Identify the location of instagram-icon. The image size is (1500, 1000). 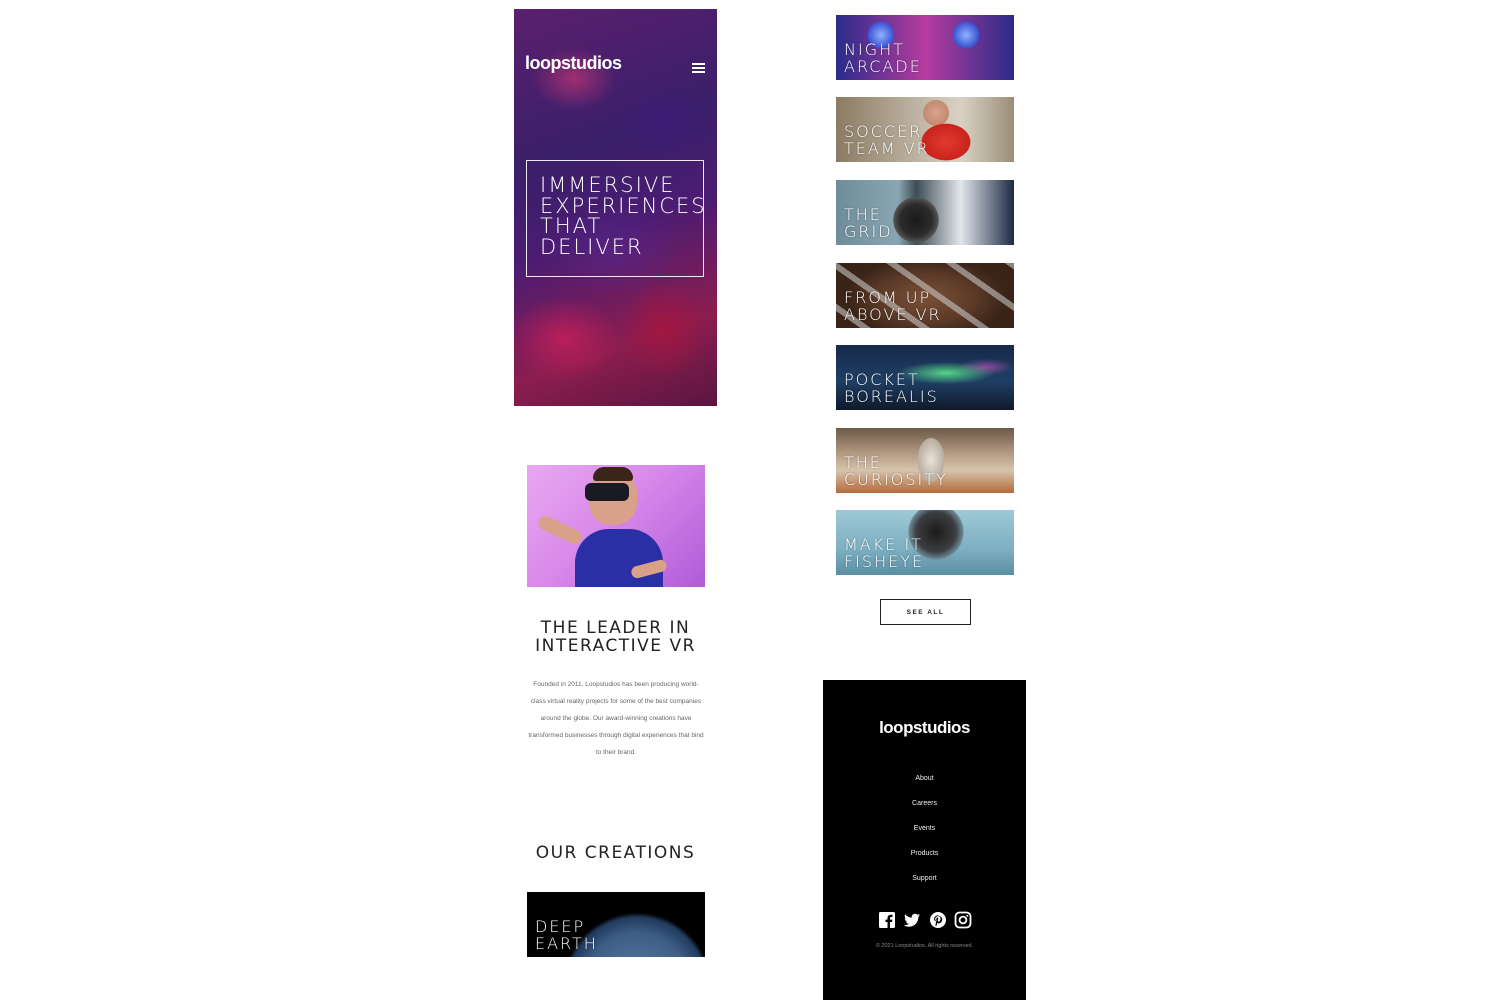
(963, 920).